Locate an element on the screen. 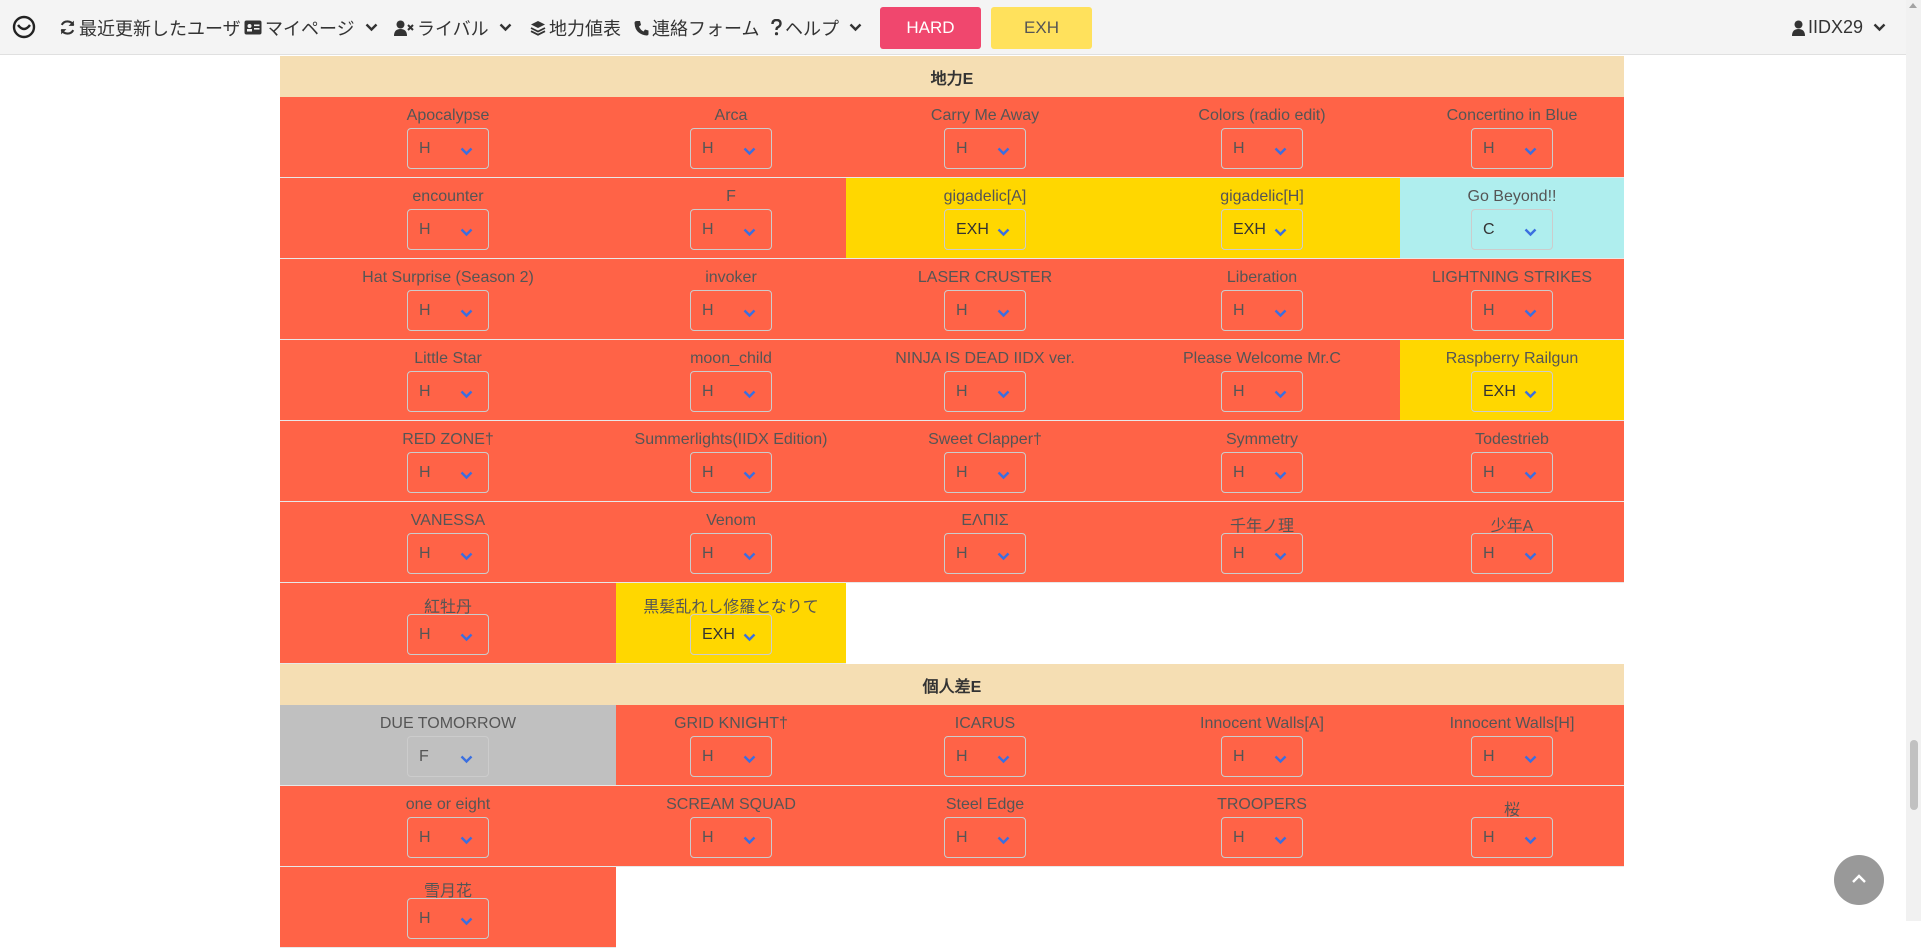 This screenshot has height=948, width=1921. song-cell: Symmetry H is located at coordinates (1262, 461).